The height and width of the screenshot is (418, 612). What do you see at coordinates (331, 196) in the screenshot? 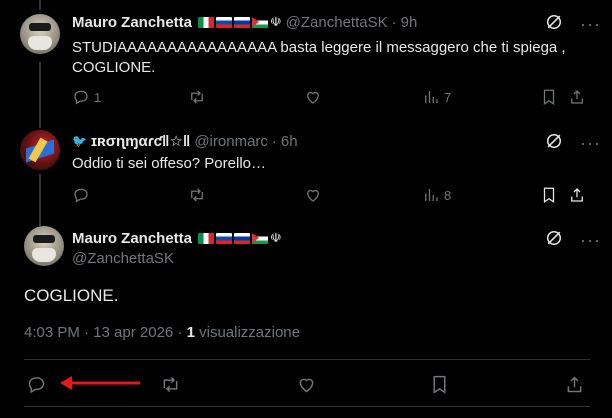
I see `action-bar: 8` at bounding box center [331, 196].